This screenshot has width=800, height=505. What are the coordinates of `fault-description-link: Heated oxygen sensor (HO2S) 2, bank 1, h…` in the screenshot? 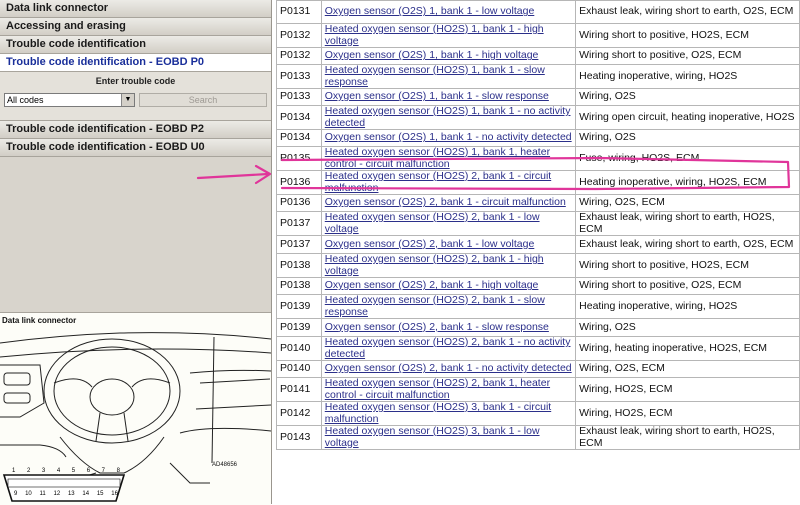 It's located at (448, 389).